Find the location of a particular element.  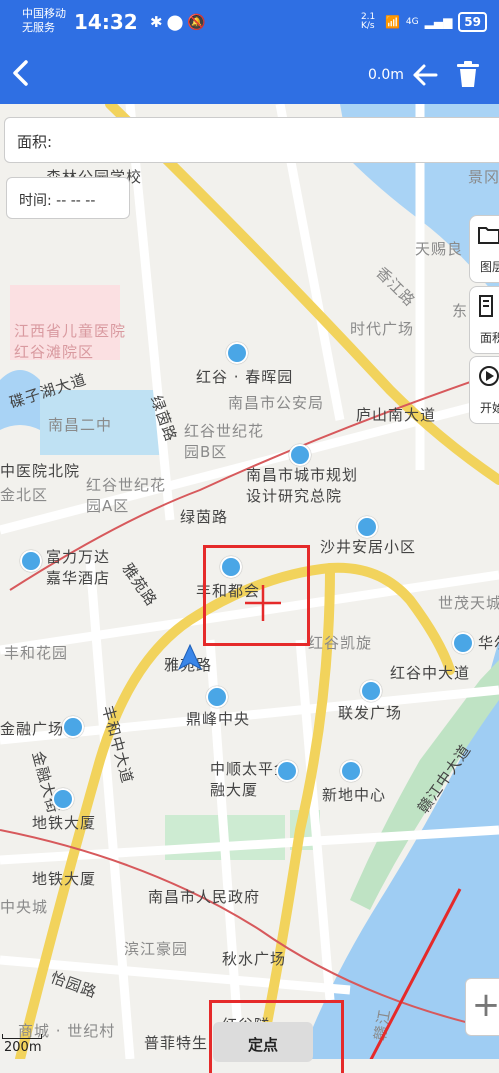

time-info-card: 时间: -- -- -- is located at coordinates (68, 198).